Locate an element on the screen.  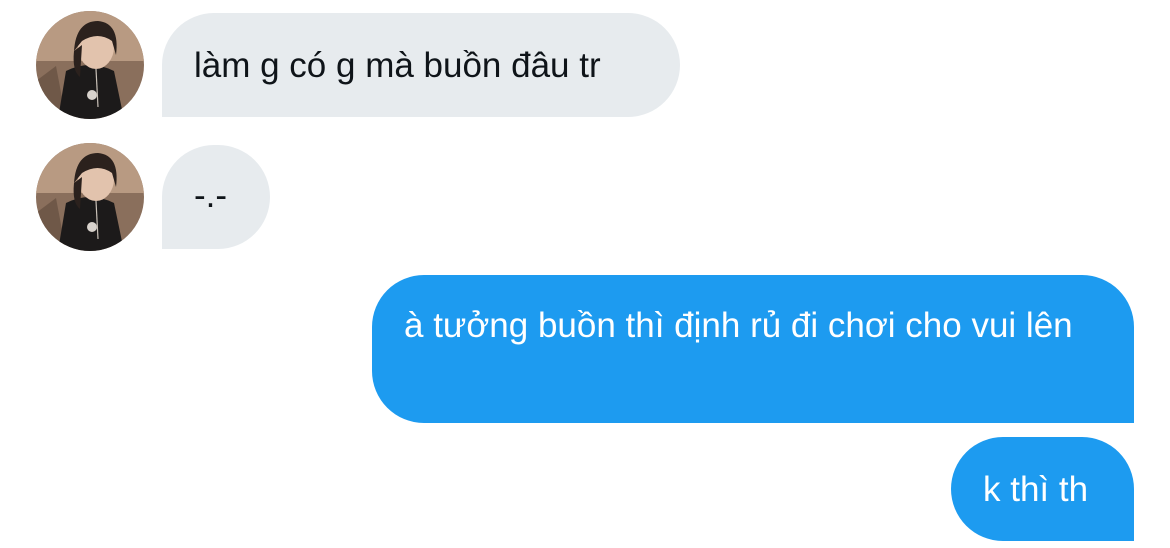
message-text: k thì th is located at coordinates (1036, 489).